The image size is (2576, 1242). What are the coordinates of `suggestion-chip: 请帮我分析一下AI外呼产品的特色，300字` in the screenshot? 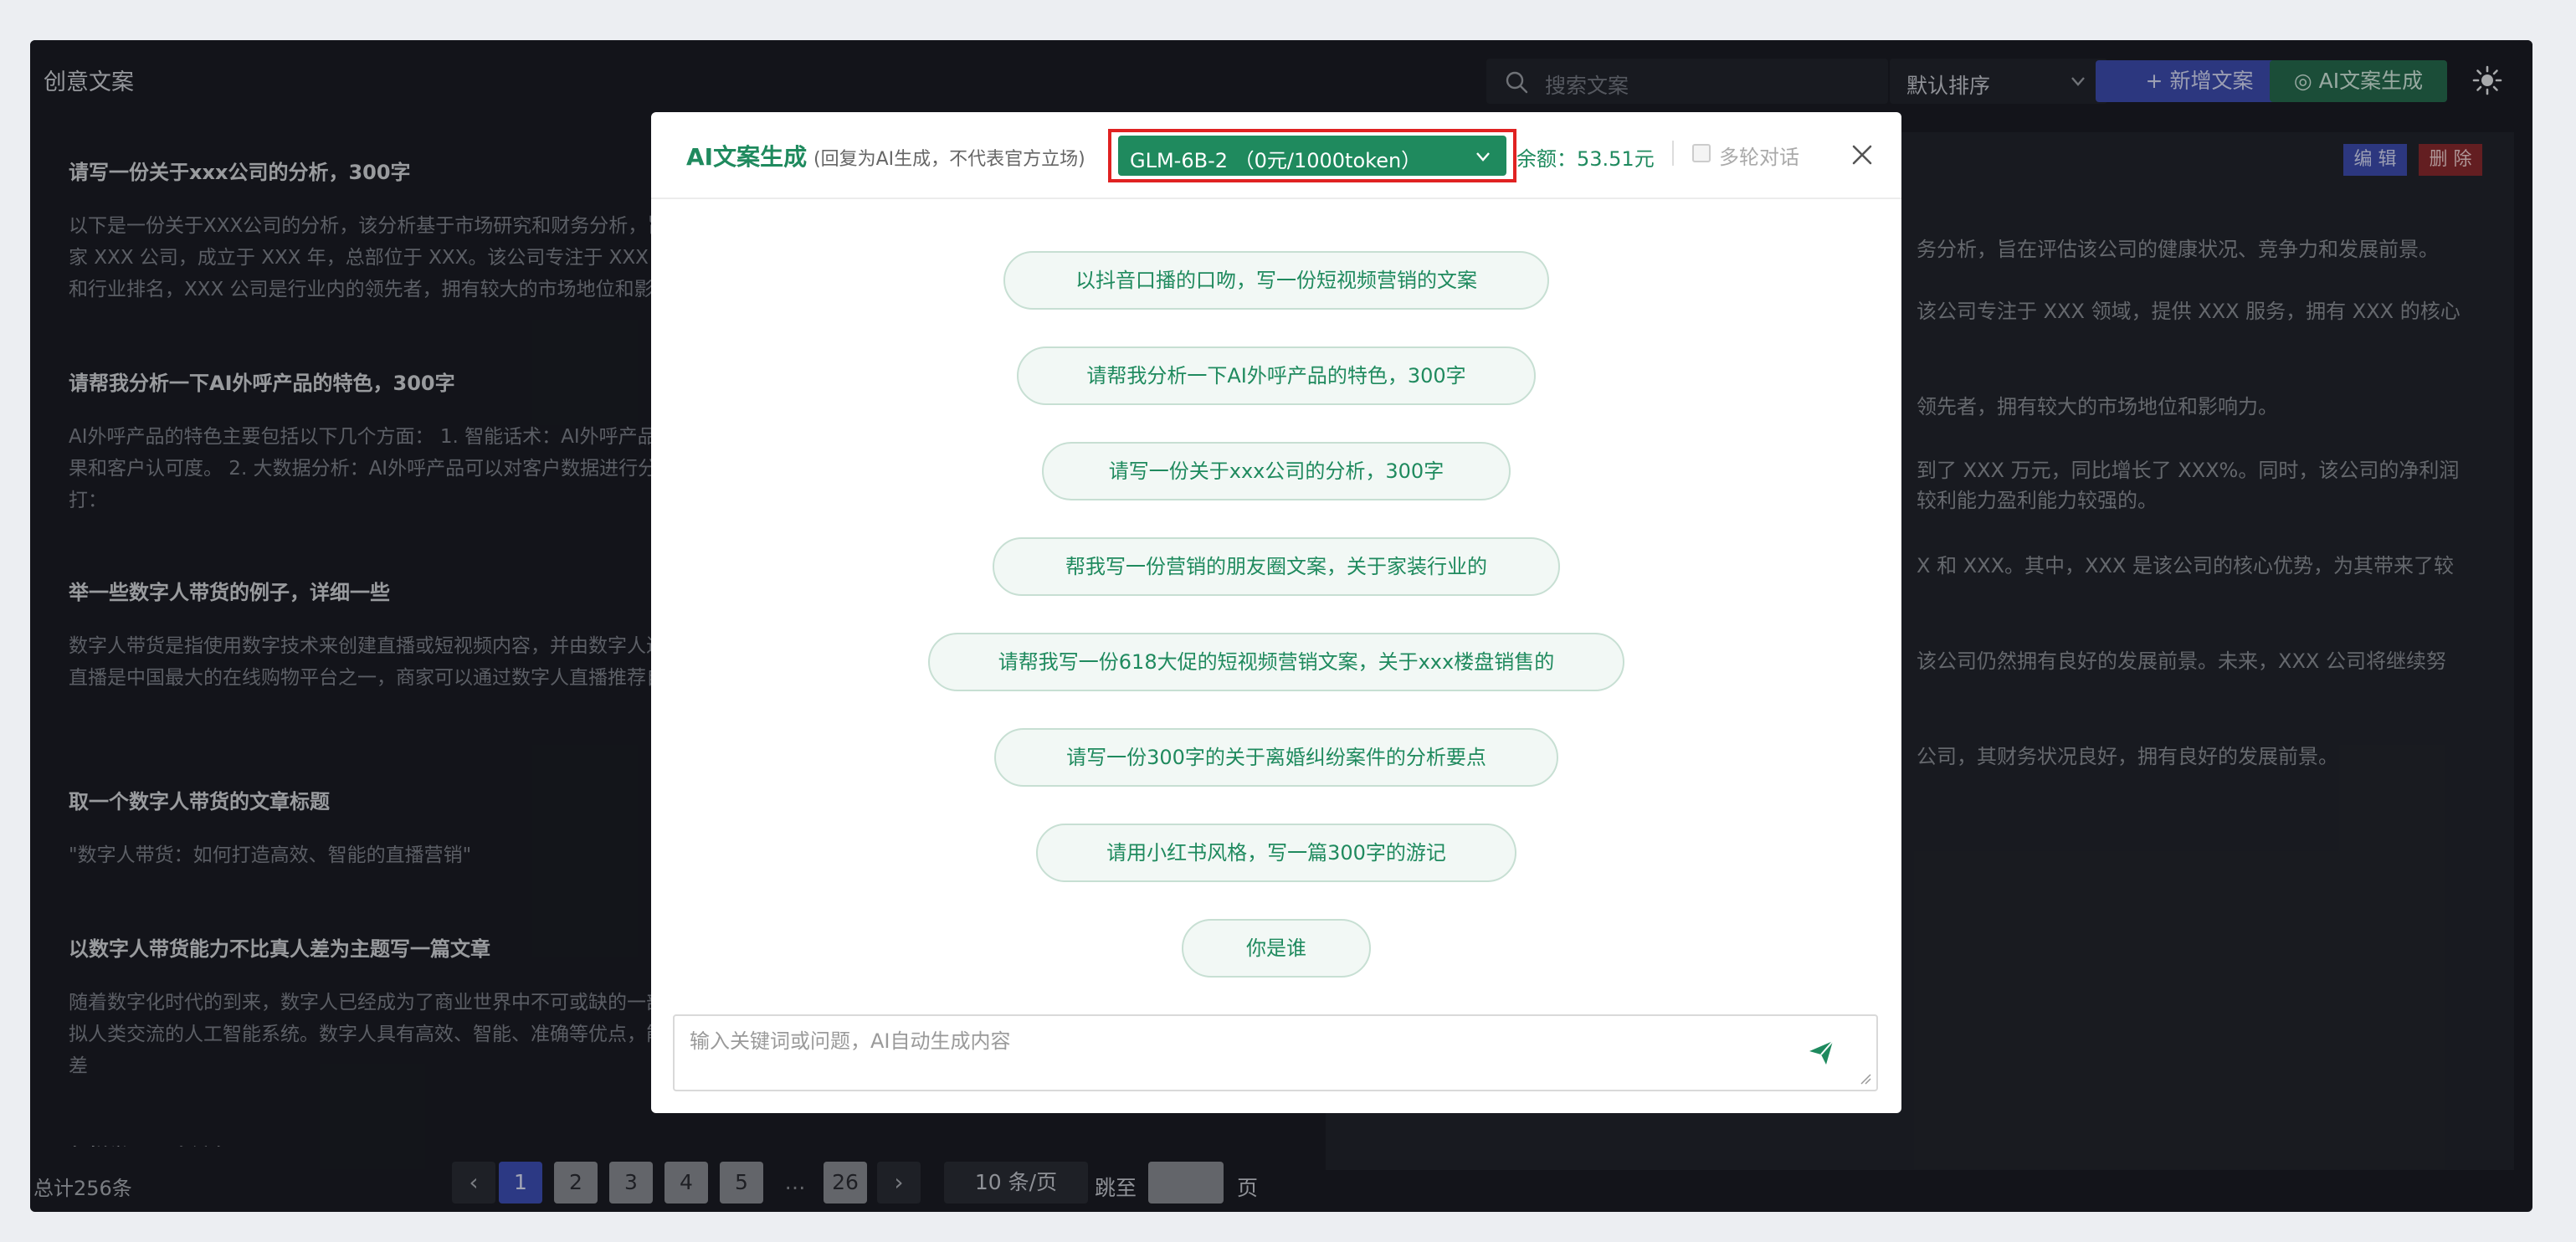 It's located at (1276, 375).